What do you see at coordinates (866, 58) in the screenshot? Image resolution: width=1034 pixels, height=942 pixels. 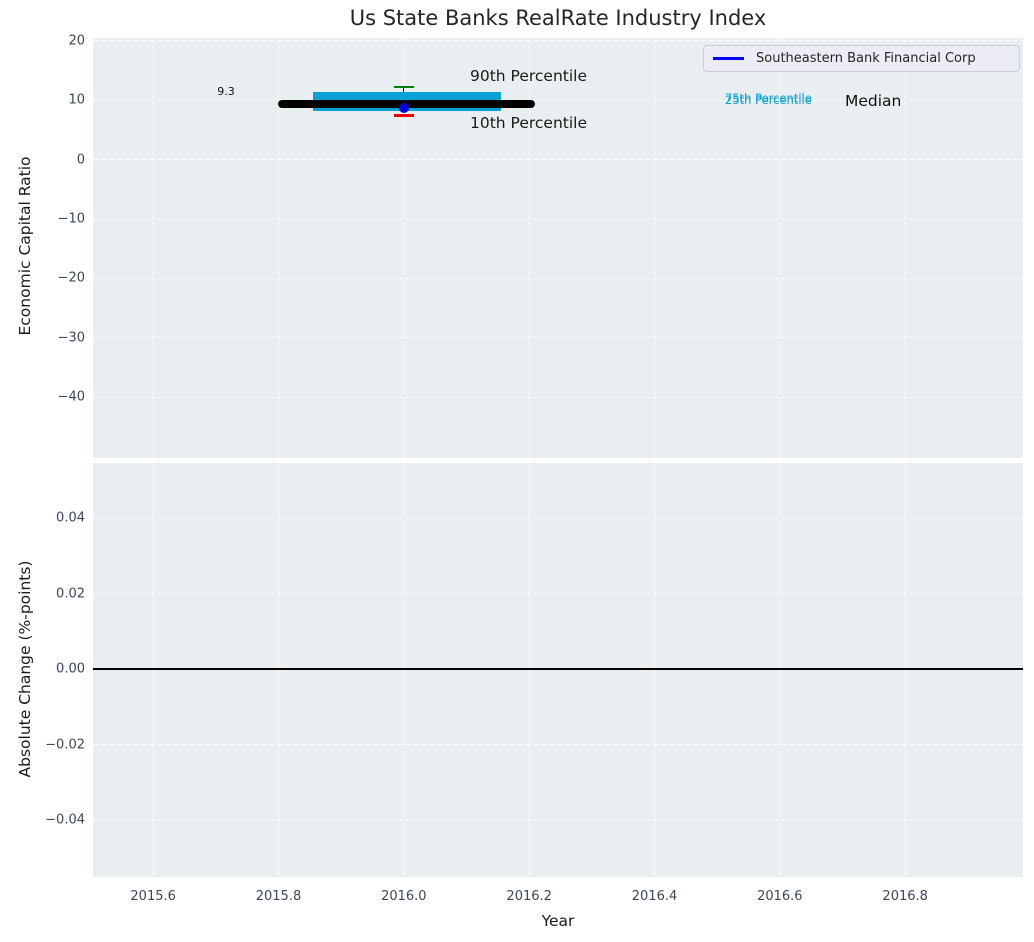 I see `legend-label: Southeastern Bank Financial Corp` at bounding box center [866, 58].